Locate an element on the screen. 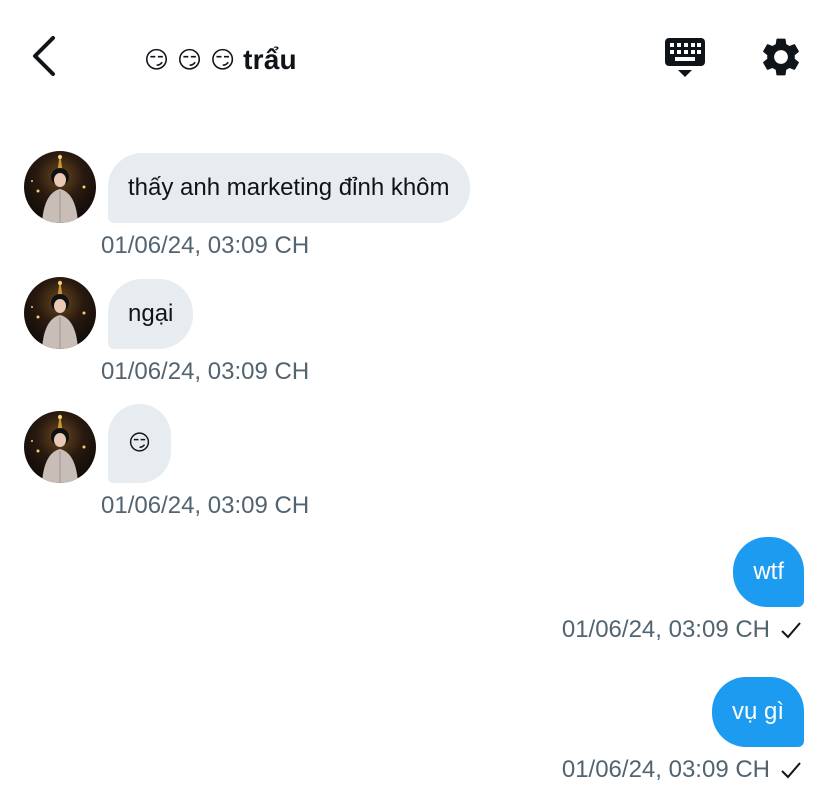  conversation-name: trẩu is located at coordinates (270, 59).